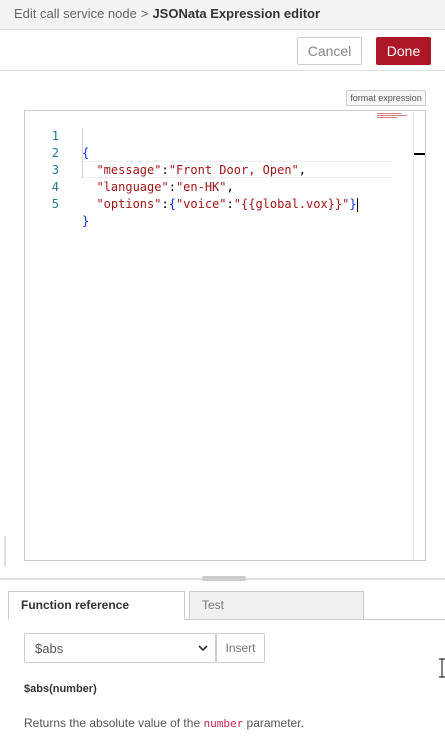 This screenshot has height=750, width=445. What do you see at coordinates (419, 154) in the screenshot?
I see `cursor-position-marker` at bounding box center [419, 154].